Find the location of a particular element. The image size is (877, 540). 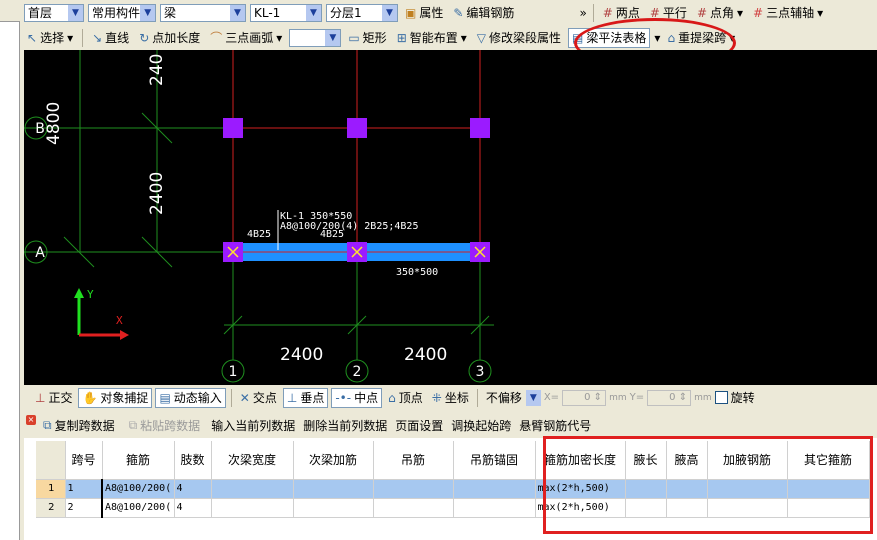

row-number: 2 is located at coordinates (51, 508).